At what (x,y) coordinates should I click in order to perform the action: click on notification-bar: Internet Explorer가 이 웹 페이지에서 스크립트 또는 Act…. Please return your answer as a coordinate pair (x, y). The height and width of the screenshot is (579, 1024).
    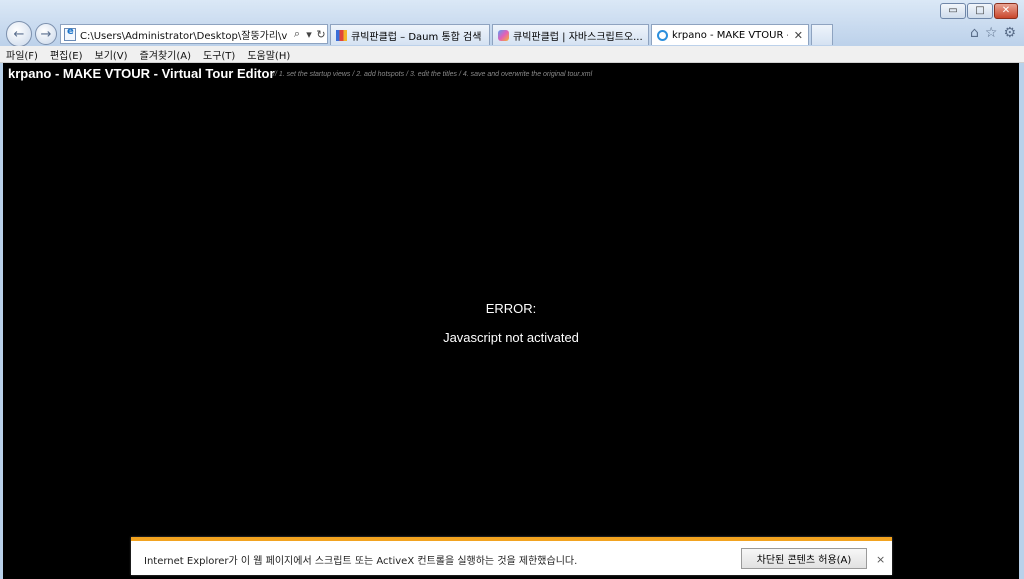
    Looking at the image, I should click on (511, 556).